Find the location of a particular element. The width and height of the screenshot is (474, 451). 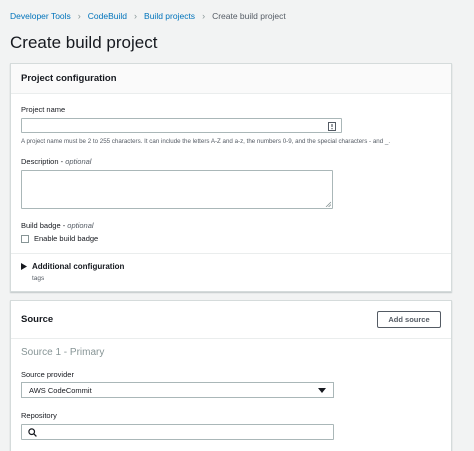

source-provider-label: Source provider is located at coordinates (47, 374).